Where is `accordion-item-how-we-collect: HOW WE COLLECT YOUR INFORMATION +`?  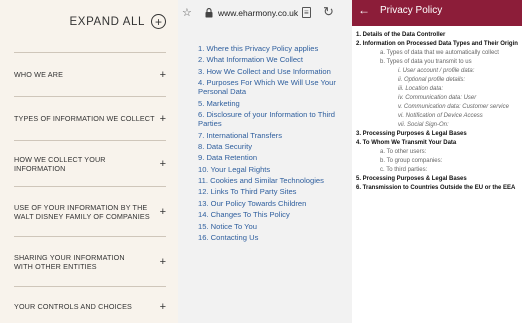
accordion-item-how-we-collect: HOW WE COLLECT YOUR INFORMATION + is located at coordinates (90, 163).